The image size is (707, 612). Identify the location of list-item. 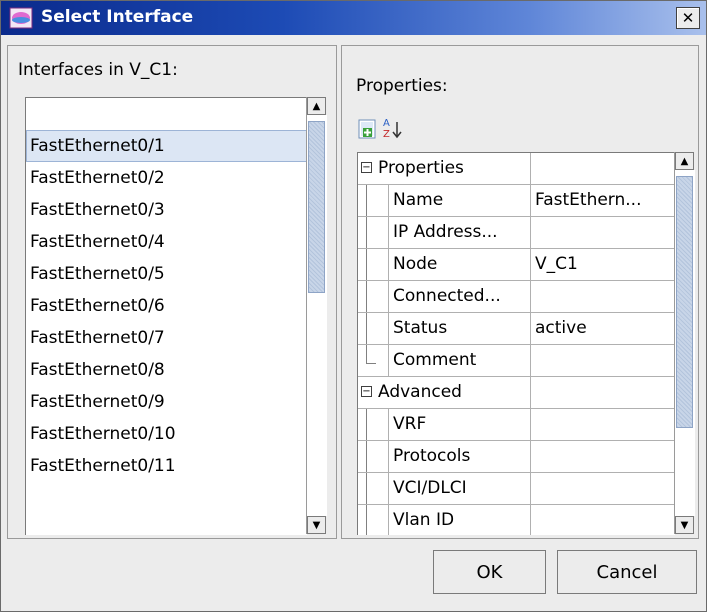
(166, 114).